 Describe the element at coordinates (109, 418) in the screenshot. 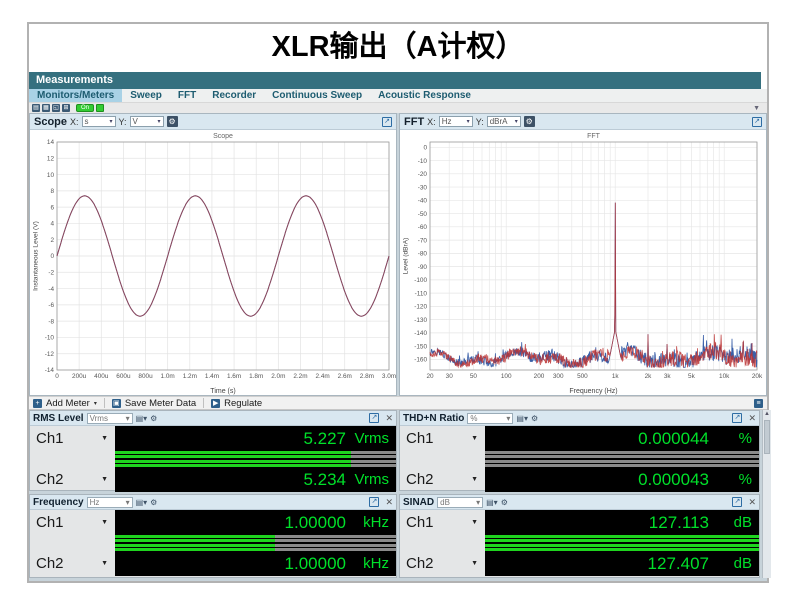

I see `meter-unit-select: Vrms ▾` at that location.